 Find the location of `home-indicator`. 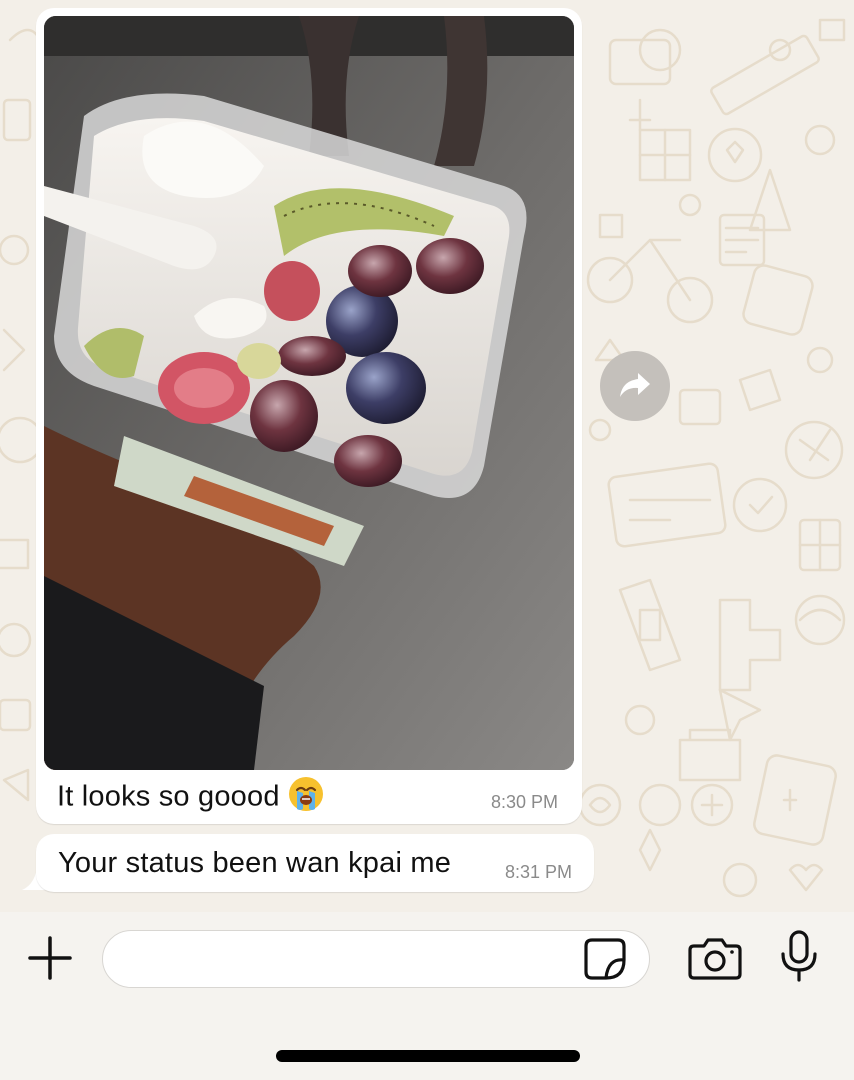

home-indicator is located at coordinates (428, 1056).